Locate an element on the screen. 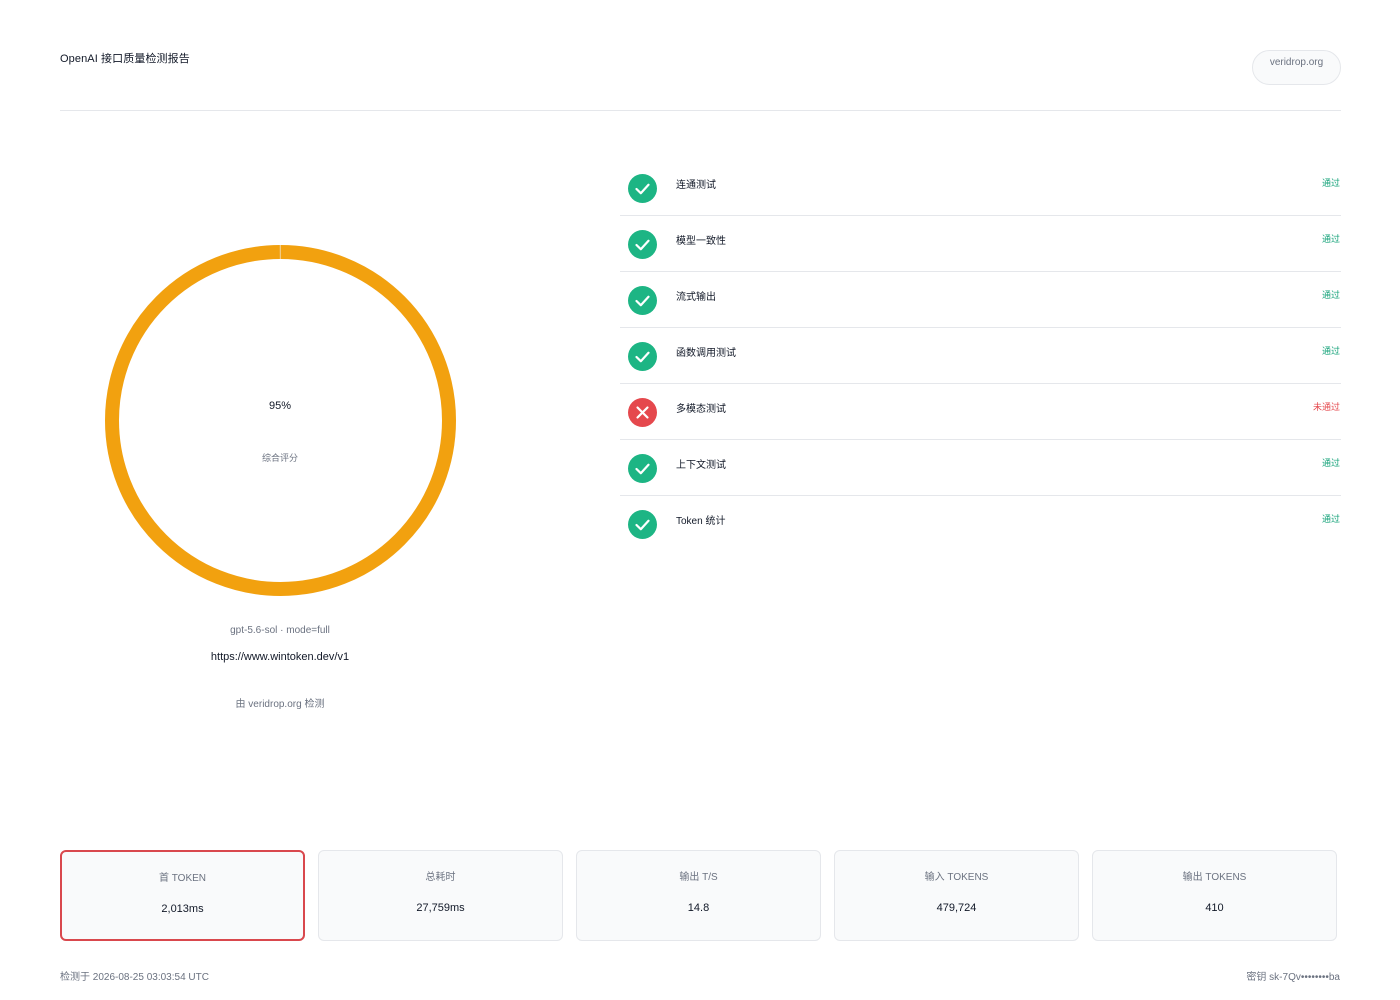  metric-card-output-tokens: 输出 TOKENS 410 is located at coordinates (1214, 895).